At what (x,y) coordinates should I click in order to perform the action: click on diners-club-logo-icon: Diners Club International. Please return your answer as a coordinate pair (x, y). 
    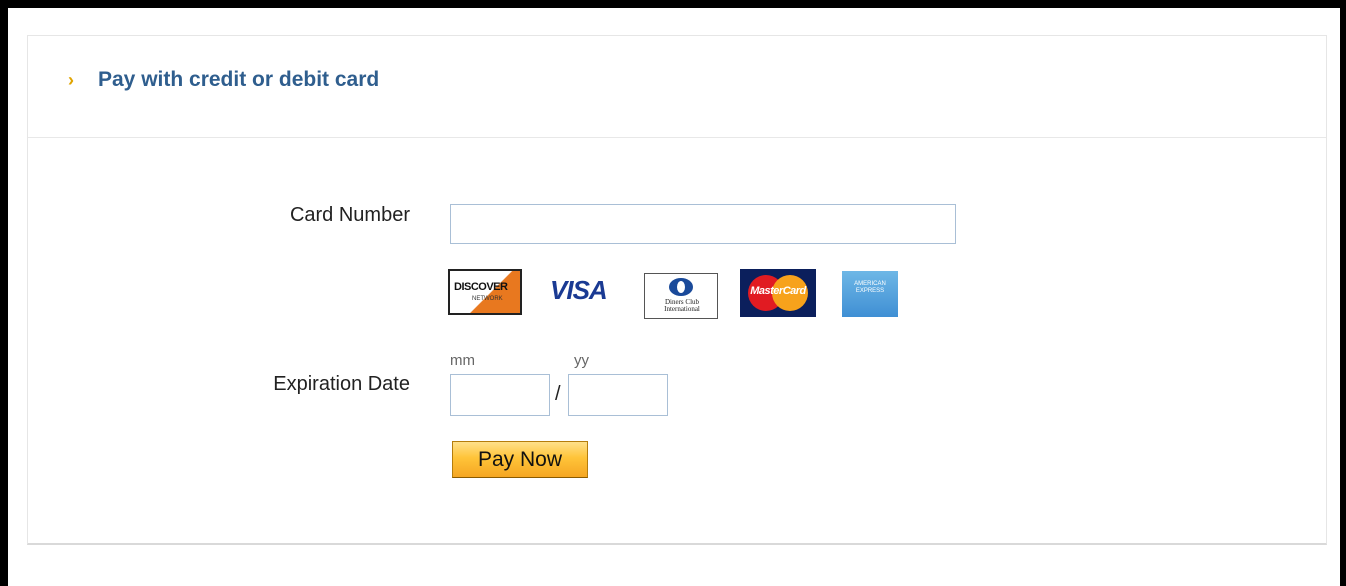
    Looking at the image, I should click on (681, 296).